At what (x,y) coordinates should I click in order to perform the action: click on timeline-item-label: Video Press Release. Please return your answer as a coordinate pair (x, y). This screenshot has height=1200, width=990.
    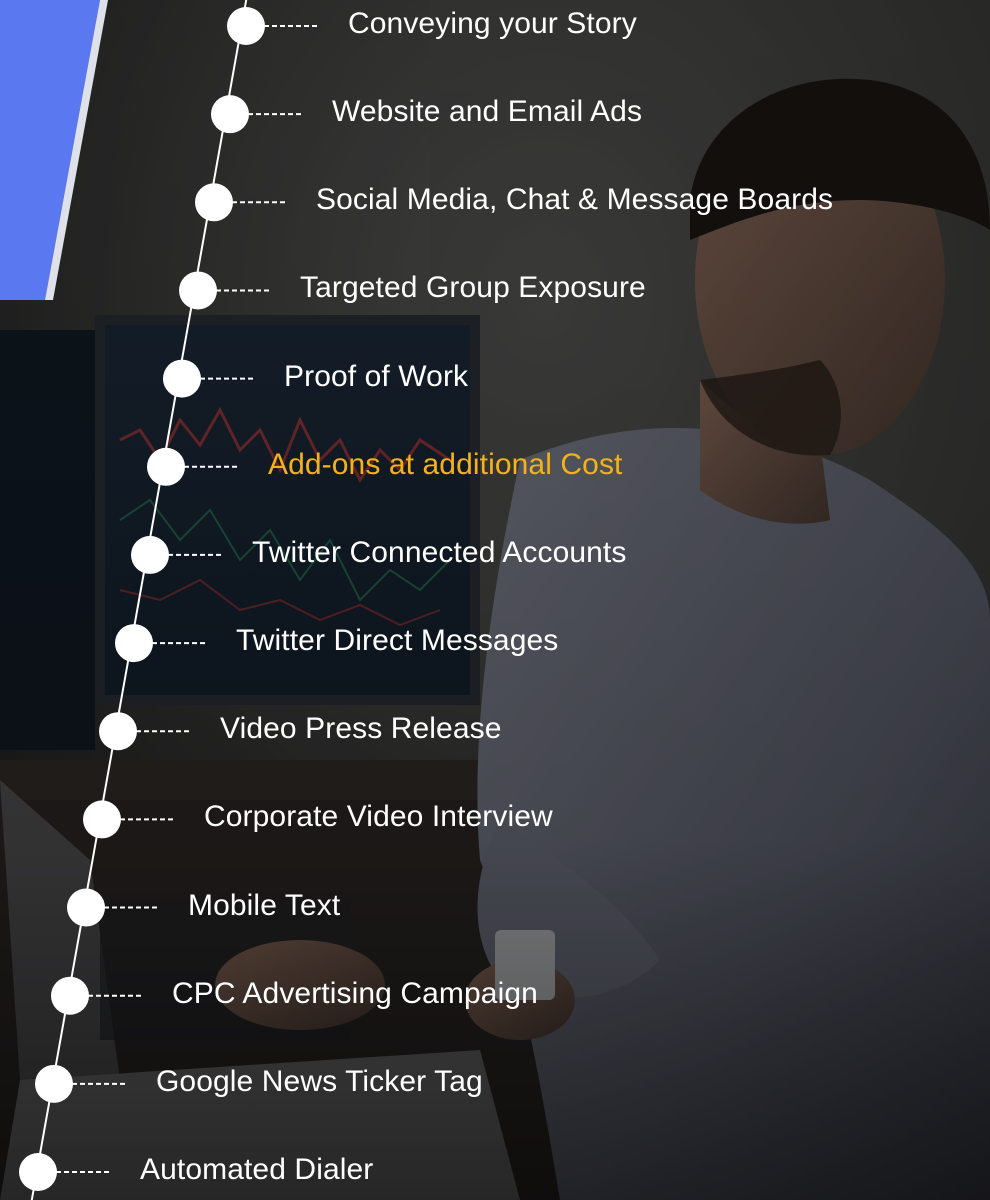
    Looking at the image, I should click on (361, 729).